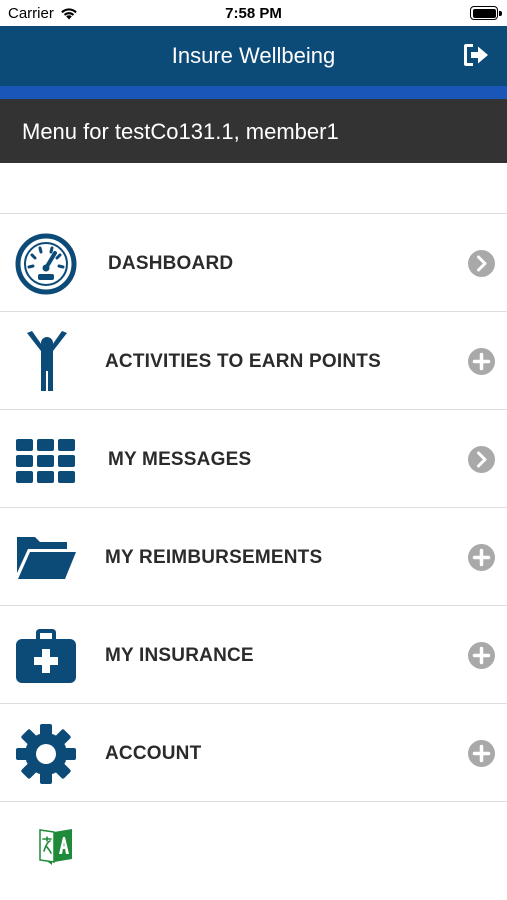  Describe the element at coordinates (253, 263) in the screenshot. I see `menu-item-dashboard: DASHBOARD` at that location.